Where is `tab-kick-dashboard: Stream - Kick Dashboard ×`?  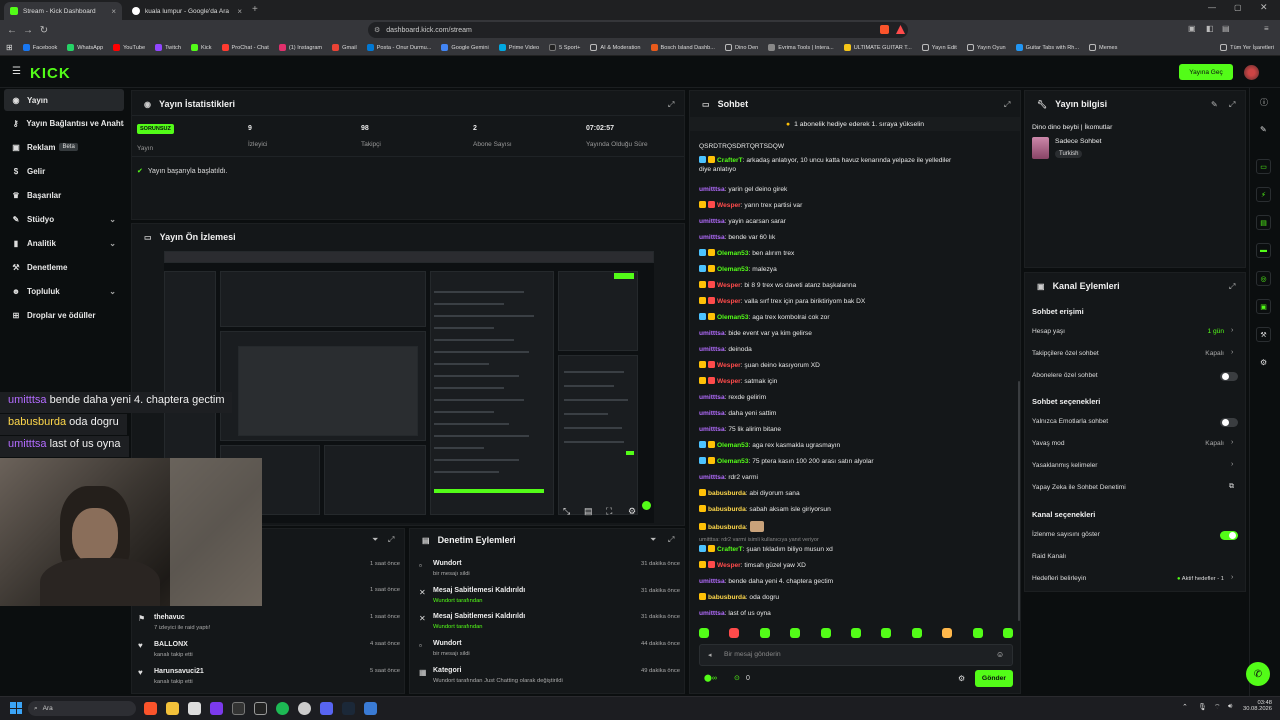 tab-kick-dashboard: Stream - Kick Dashboard × is located at coordinates (63, 11).